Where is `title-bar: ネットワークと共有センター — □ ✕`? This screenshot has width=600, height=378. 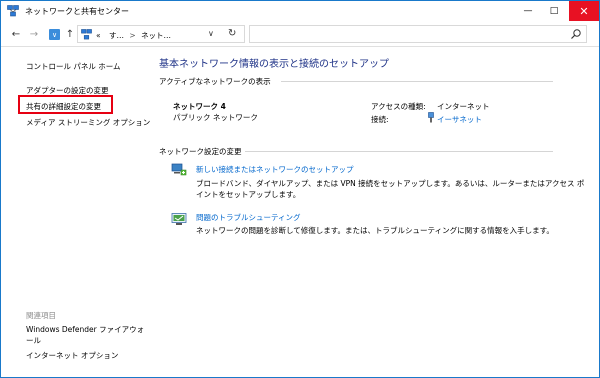
title-bar: ネットワークと共有センター — □ ✕ is located at coordinates (300, 11).